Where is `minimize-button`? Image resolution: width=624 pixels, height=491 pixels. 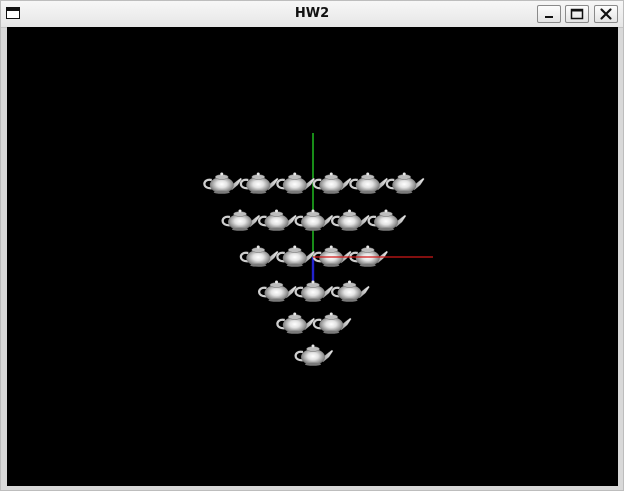 minimize-button is located at coordinates (549, 14).